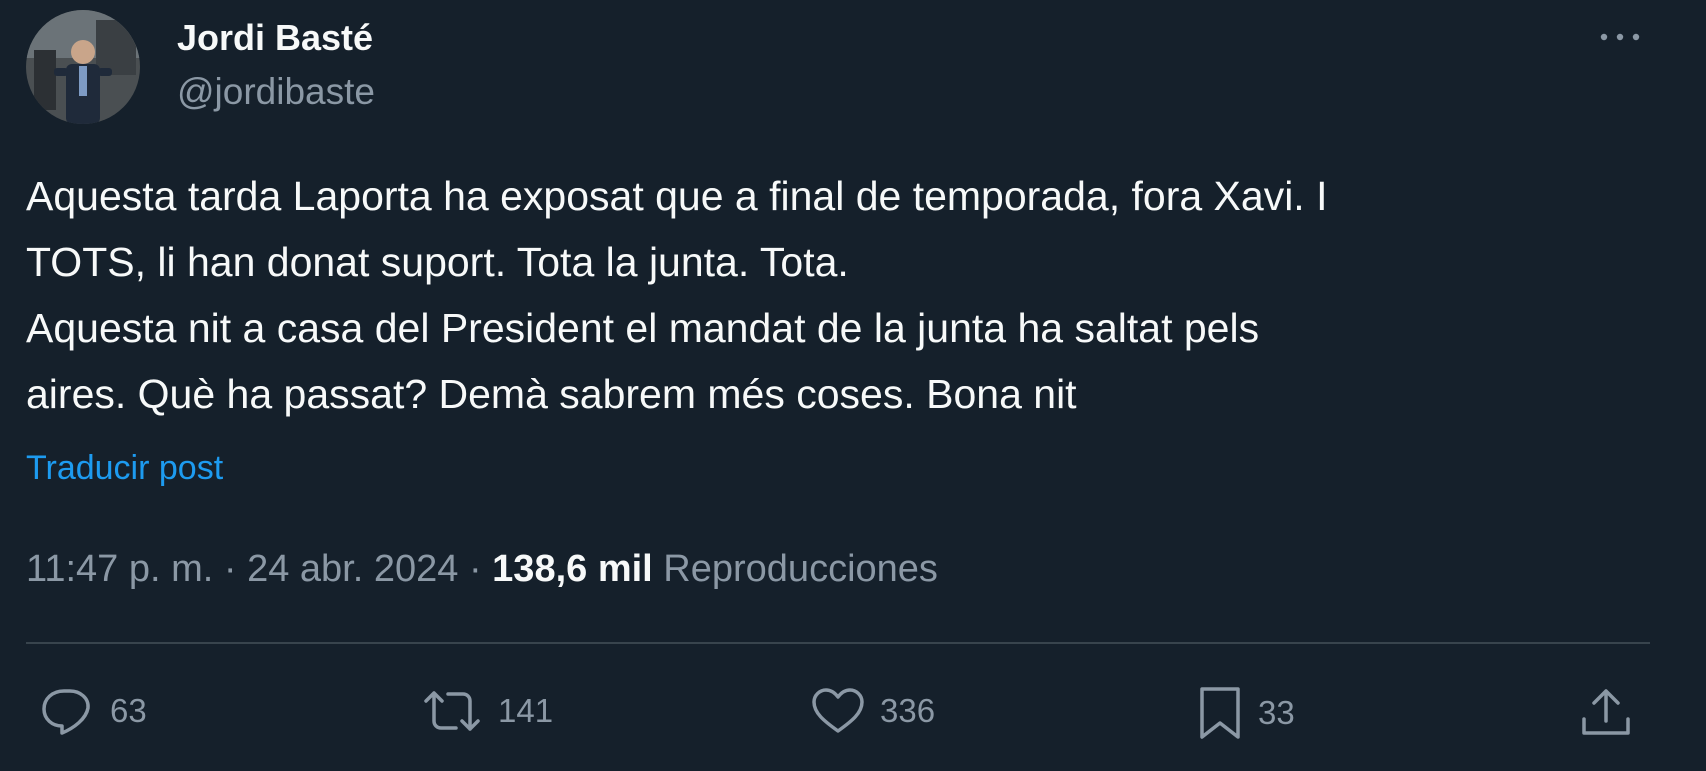 Image resolution: width=1706 pixels, height=771 pixels. What do you see at coordinates (276, 92) in the screenshot?
I see `user-handle: @jordibaste` at bounding box center [276, 92].